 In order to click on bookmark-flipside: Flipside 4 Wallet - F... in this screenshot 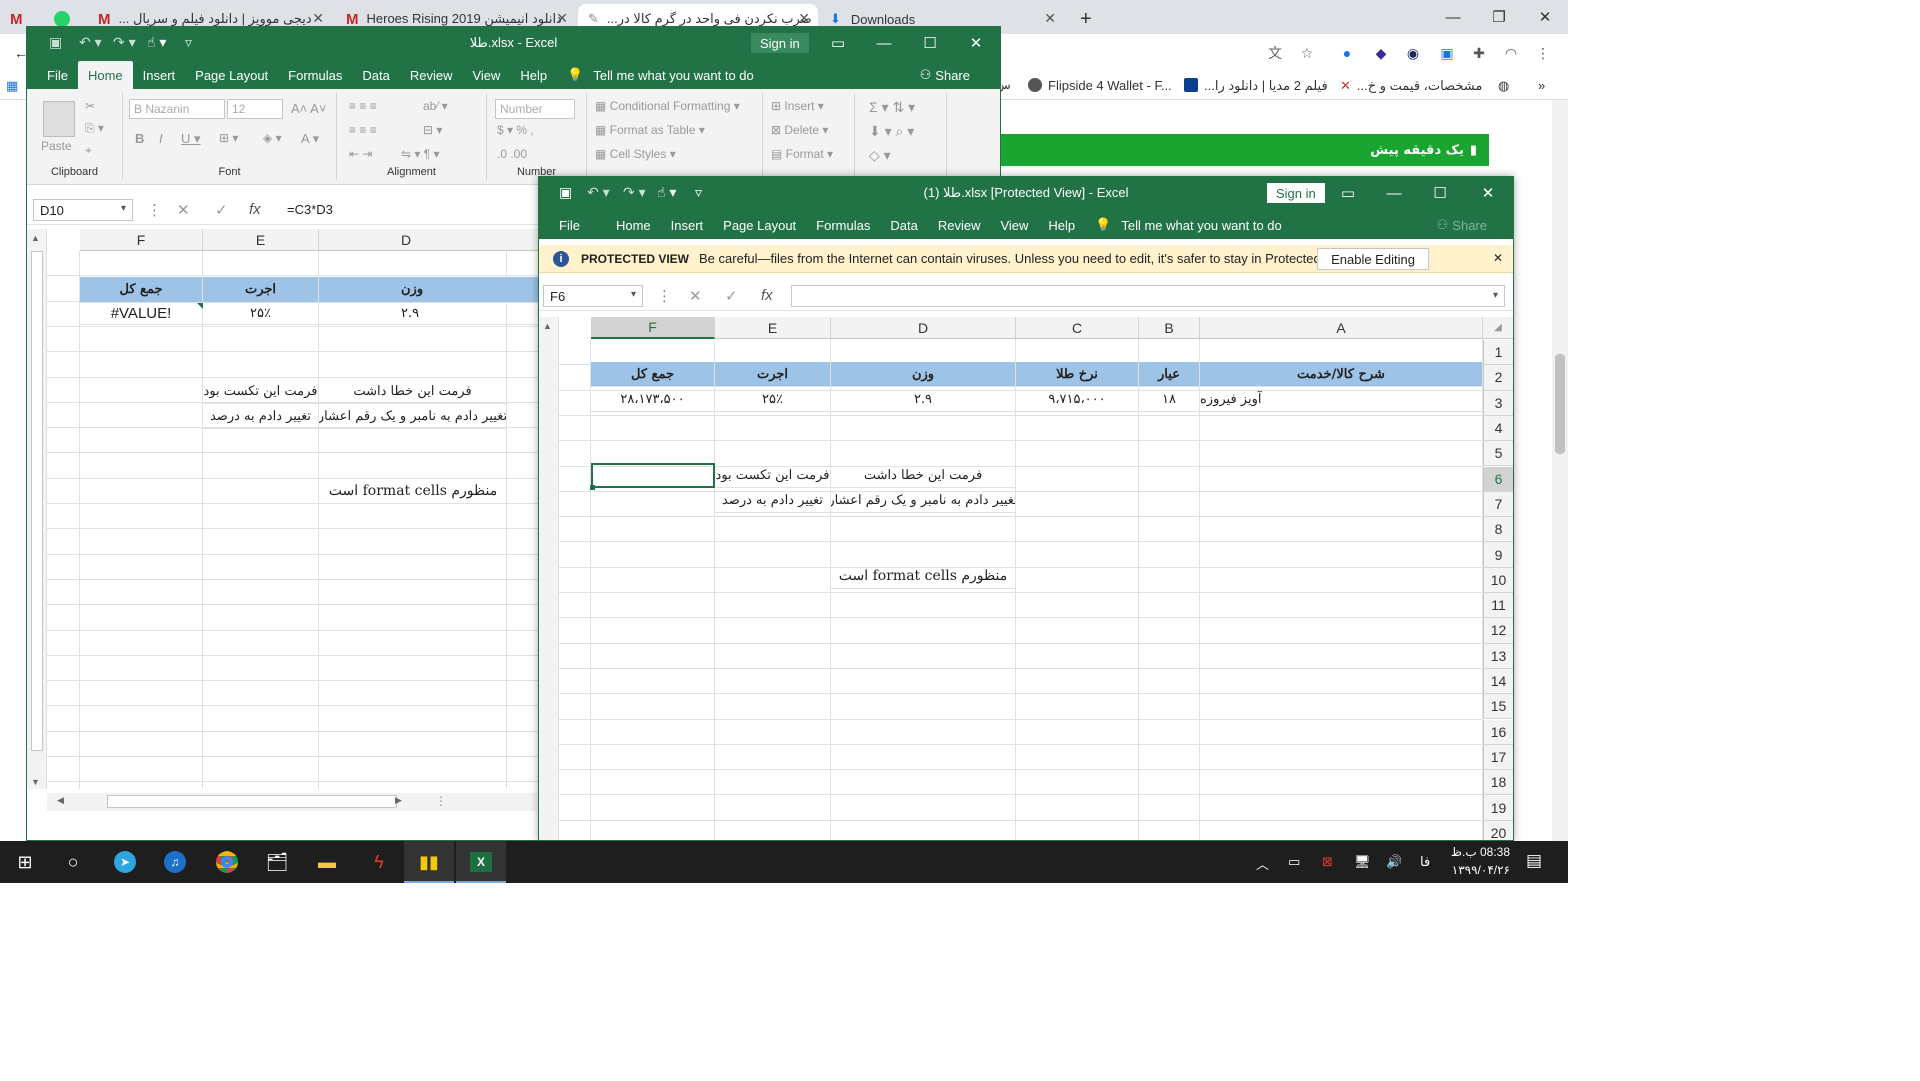, I will do `click(1100, 85)`.